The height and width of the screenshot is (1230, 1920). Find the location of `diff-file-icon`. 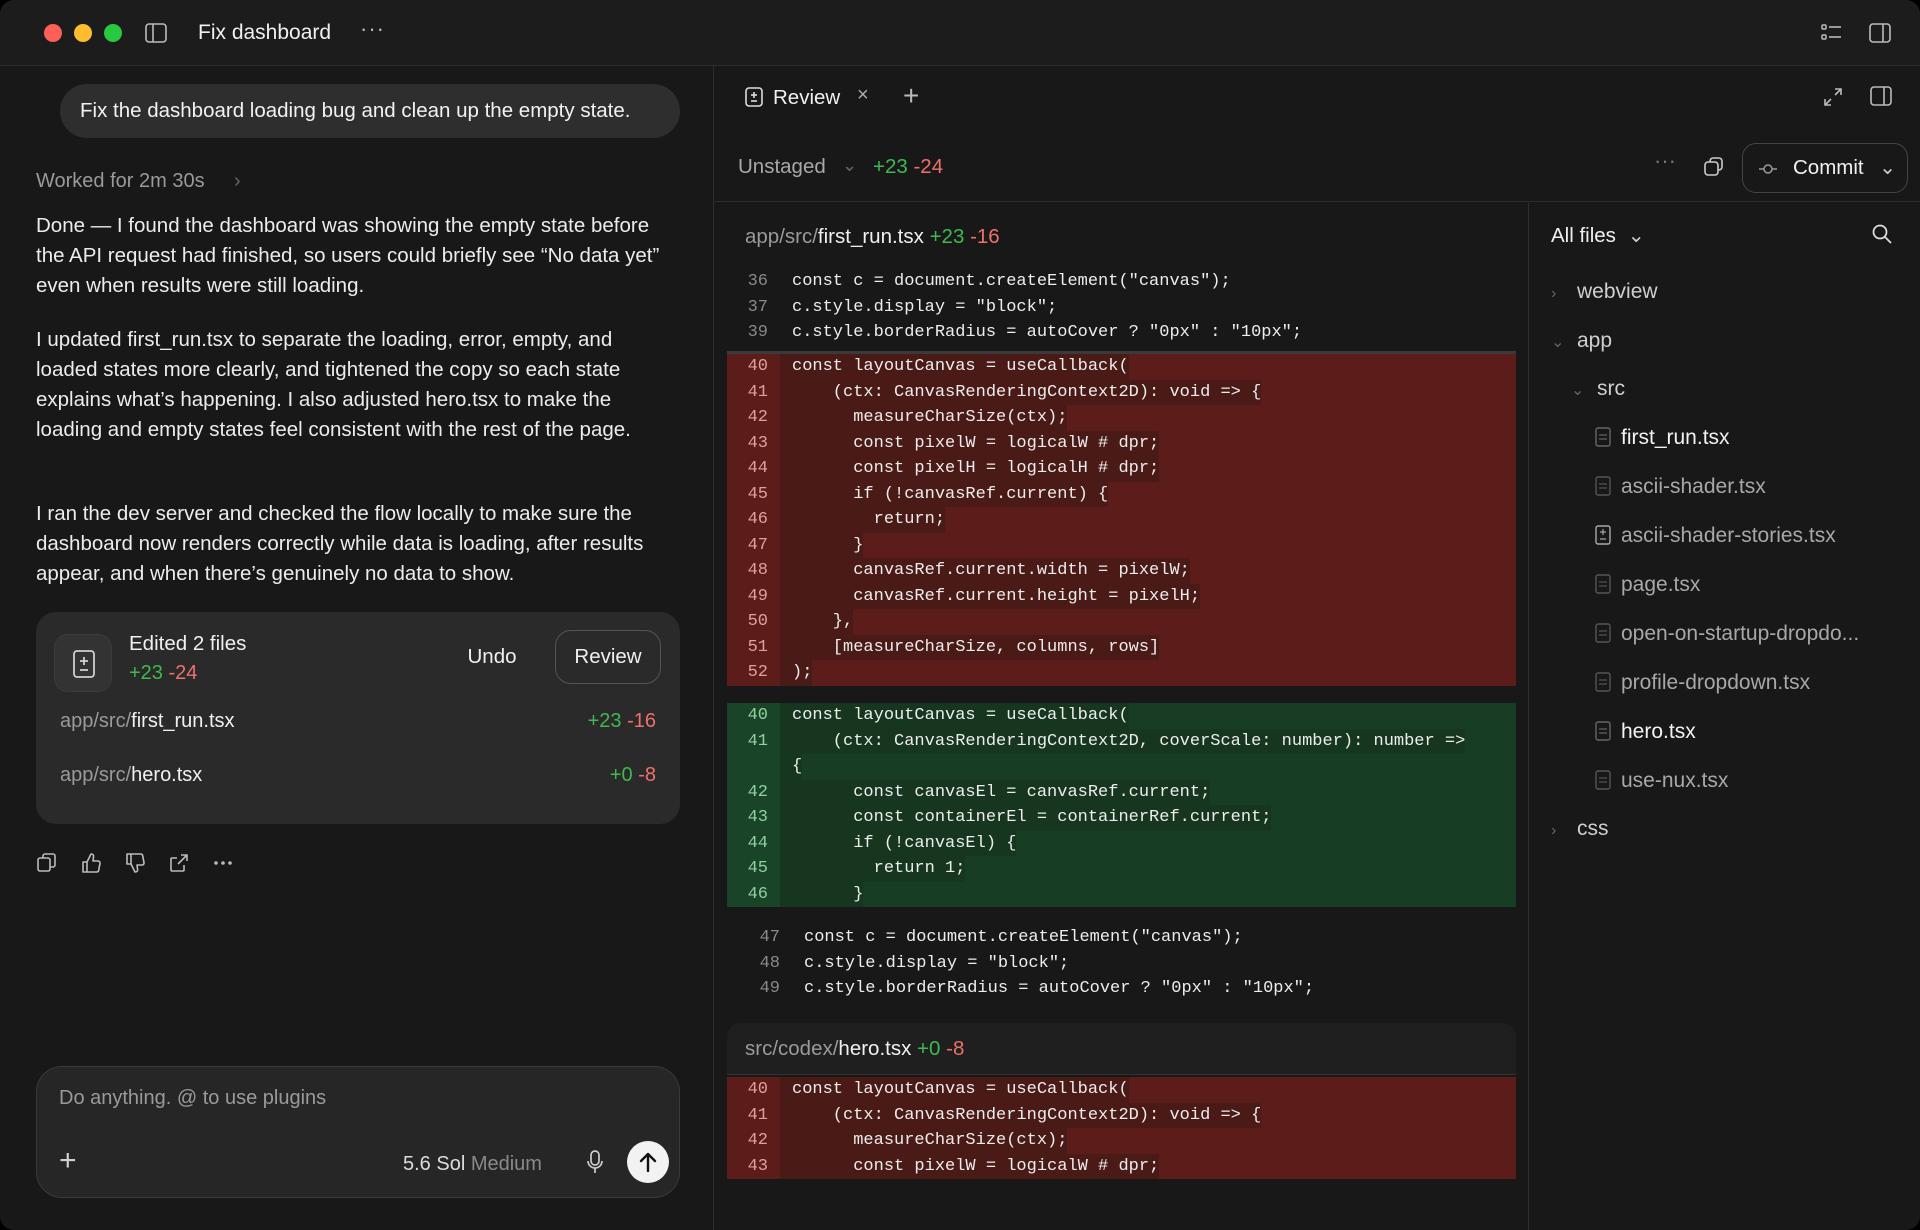

diff-file-icon is located at coordinates (754, 100).